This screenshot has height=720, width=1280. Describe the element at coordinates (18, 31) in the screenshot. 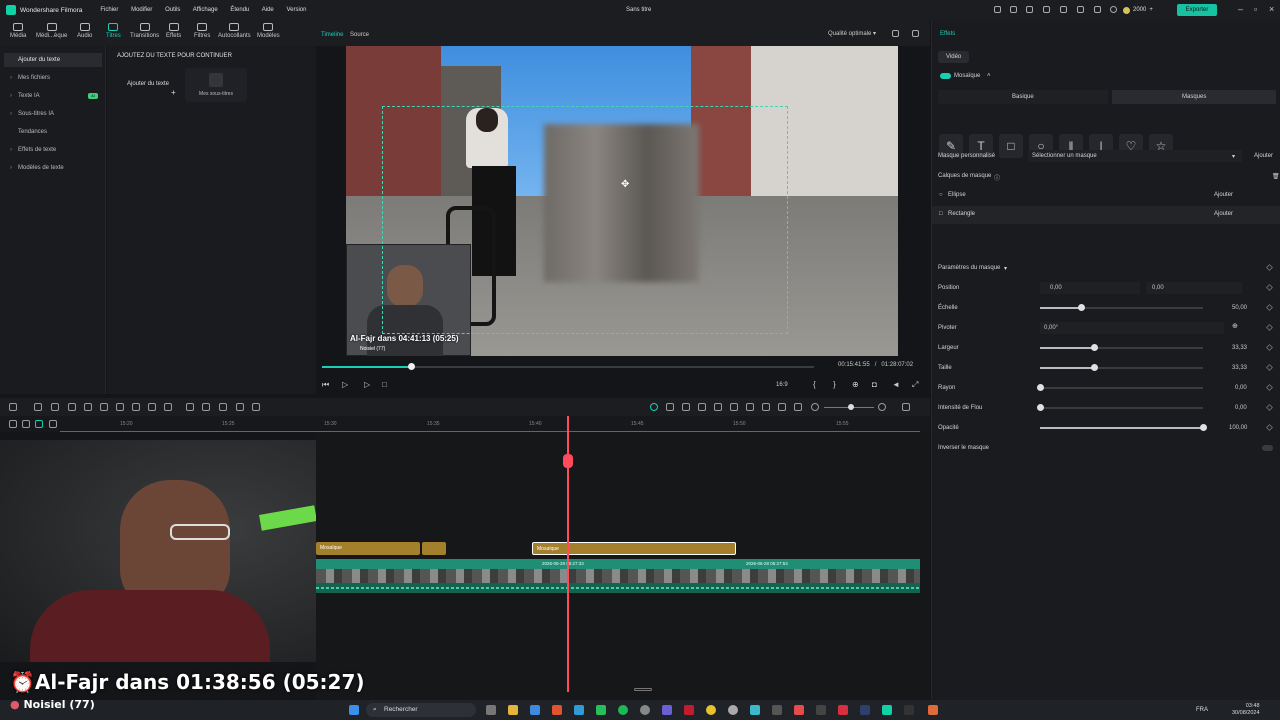

I see `tool-media: Média` at that location.